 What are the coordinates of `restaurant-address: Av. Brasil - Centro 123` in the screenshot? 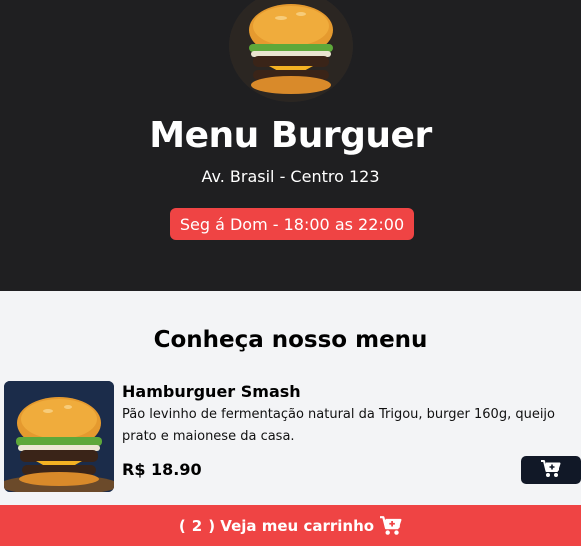 It's located at (290, 176).